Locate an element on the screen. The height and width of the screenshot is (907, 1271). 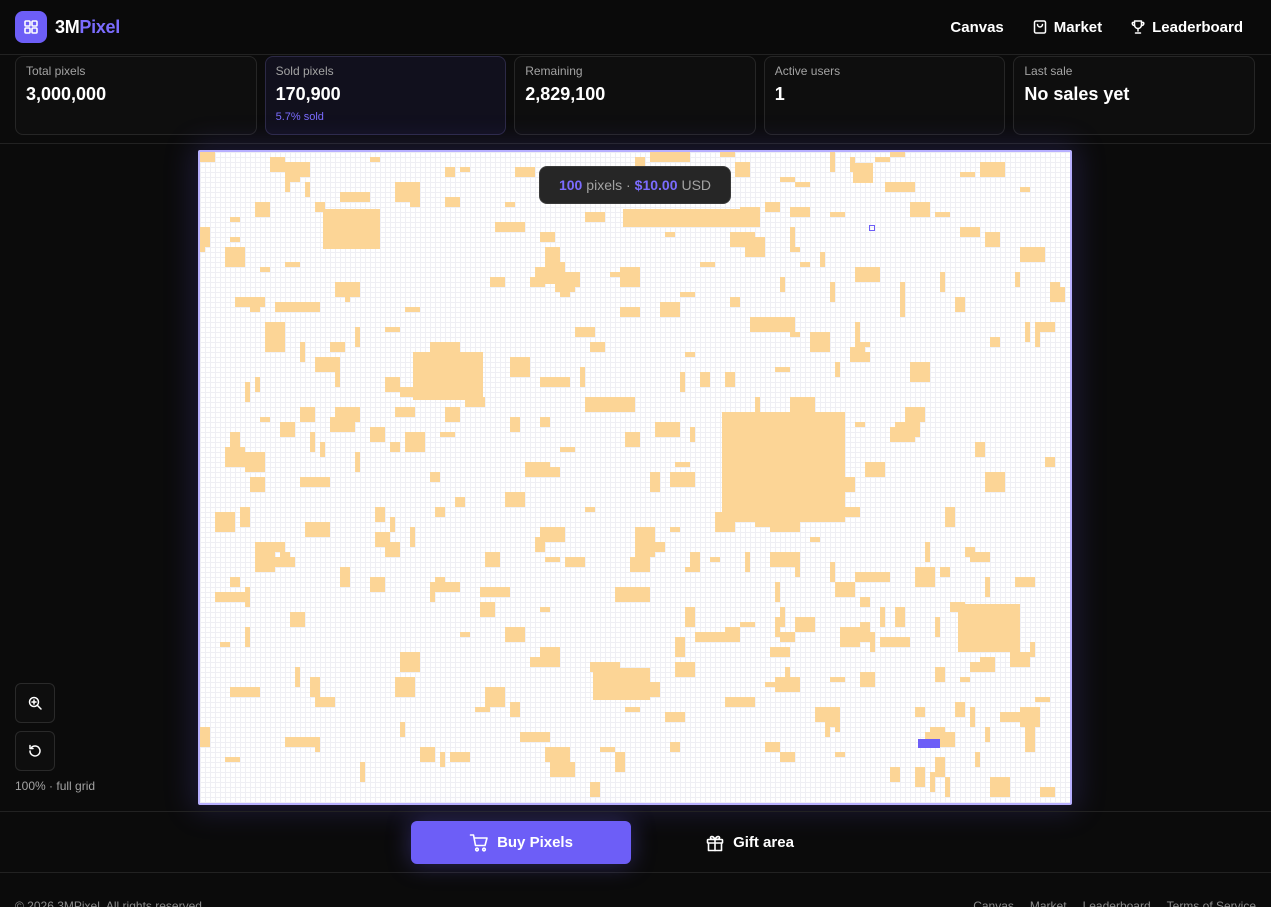
footer-link-canvas: Canvas is located at coordinates (993, 903).